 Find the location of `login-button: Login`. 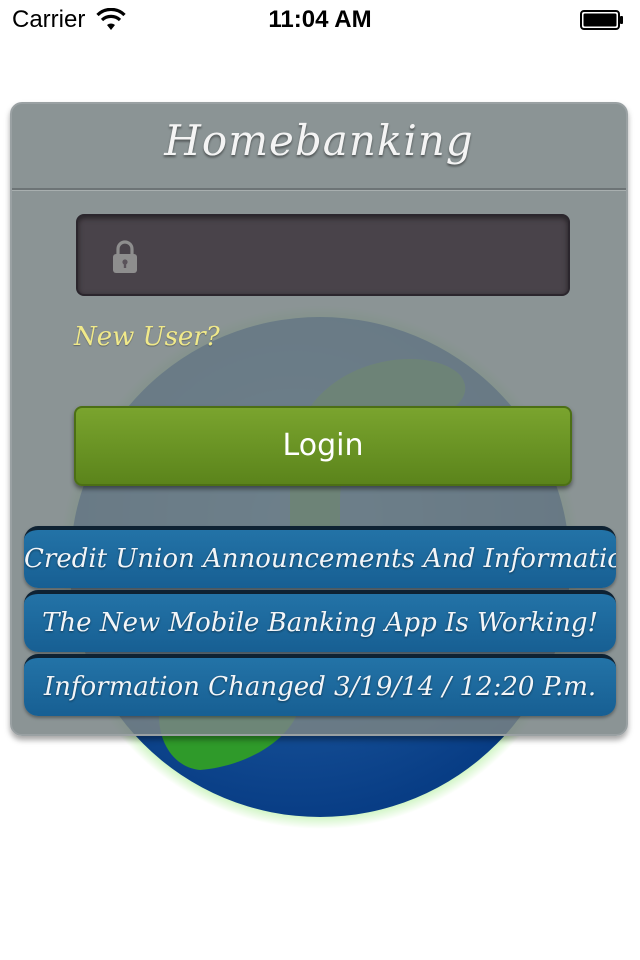

login-button: Login is located at coordinates (323, 446).